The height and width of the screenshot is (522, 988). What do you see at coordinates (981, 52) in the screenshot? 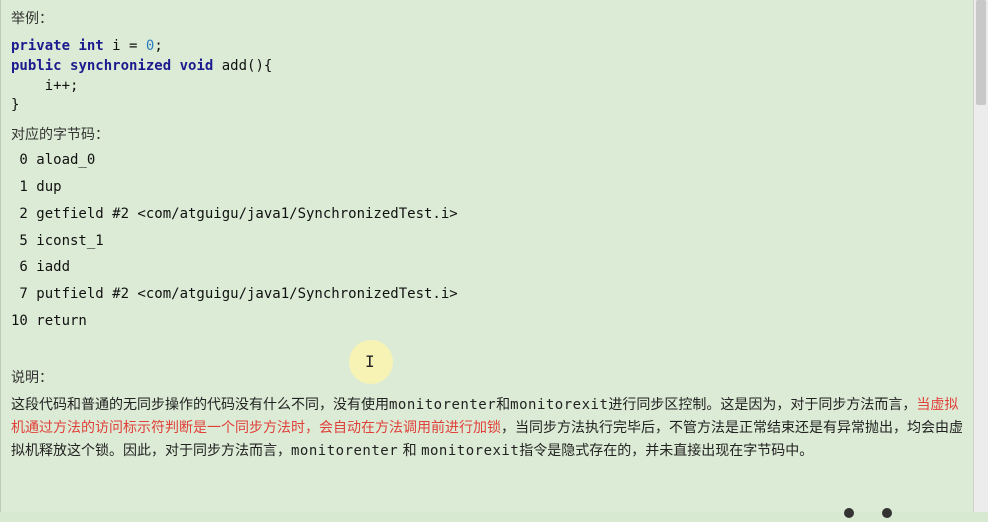
I see `scrollbar-thumb` at bounding box center [981, 52].